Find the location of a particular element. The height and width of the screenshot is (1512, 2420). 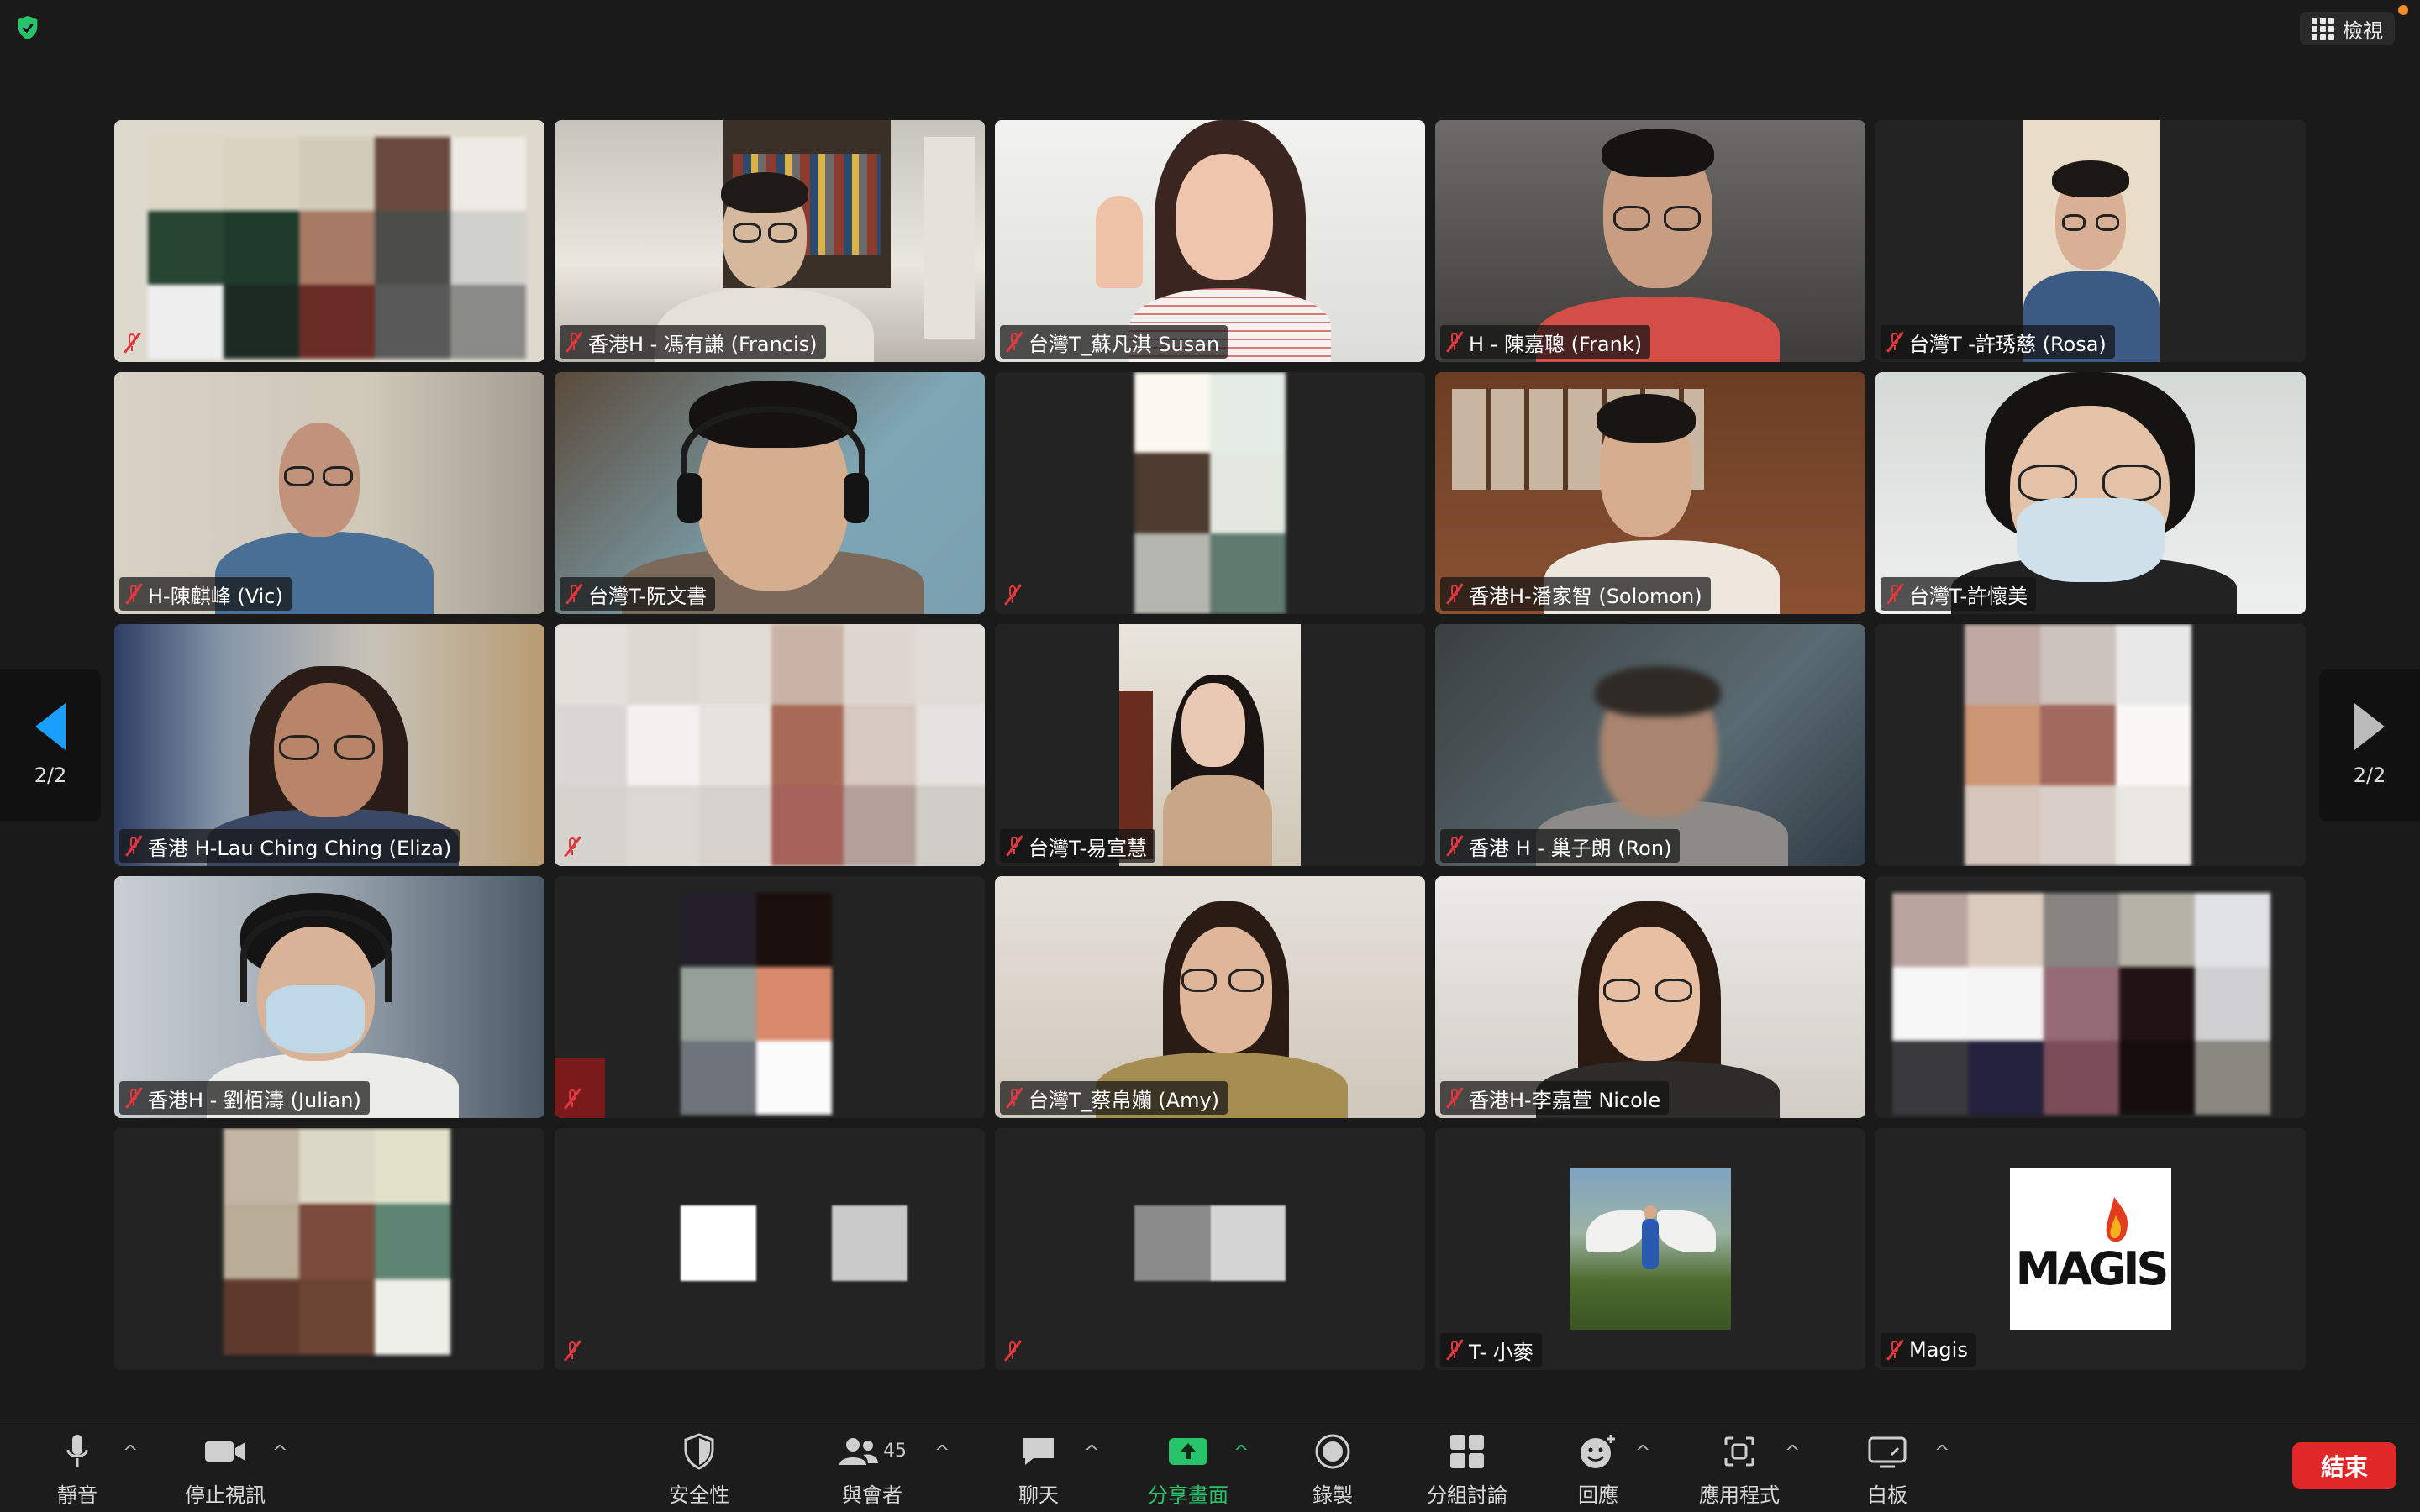

participants-button: 45 與會者 is located at coordinates (872, 1470).